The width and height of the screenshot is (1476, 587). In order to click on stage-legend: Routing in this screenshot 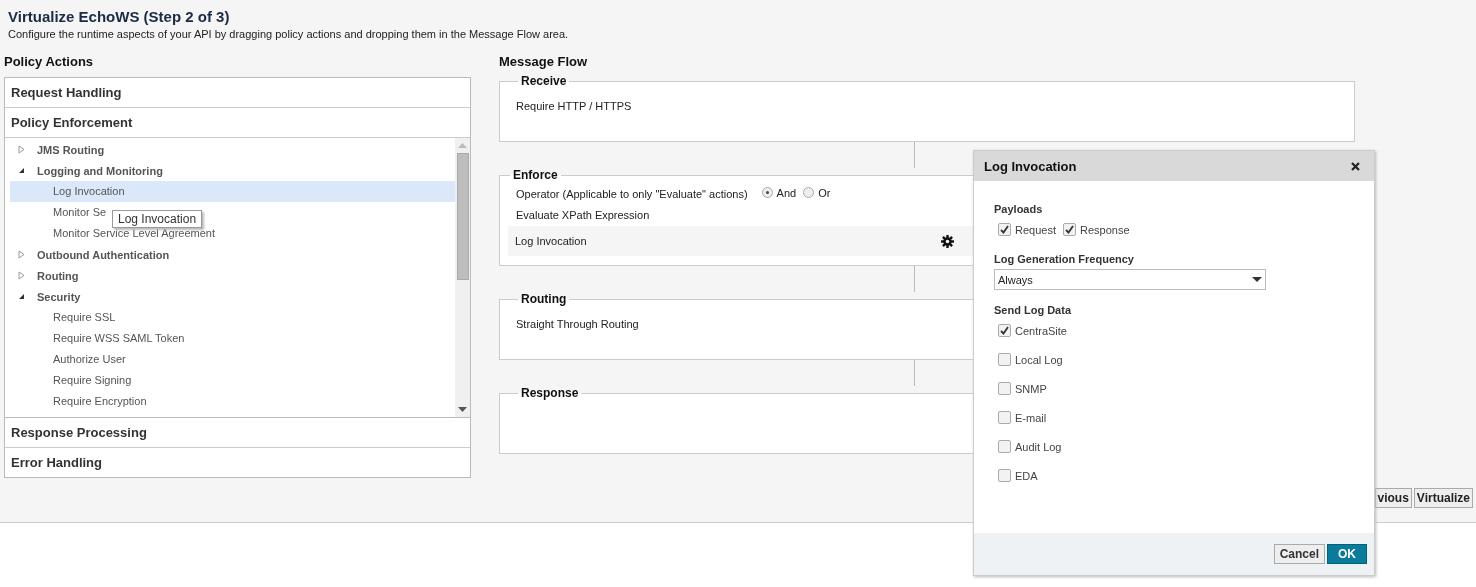, I will do `click(544, 299)`.